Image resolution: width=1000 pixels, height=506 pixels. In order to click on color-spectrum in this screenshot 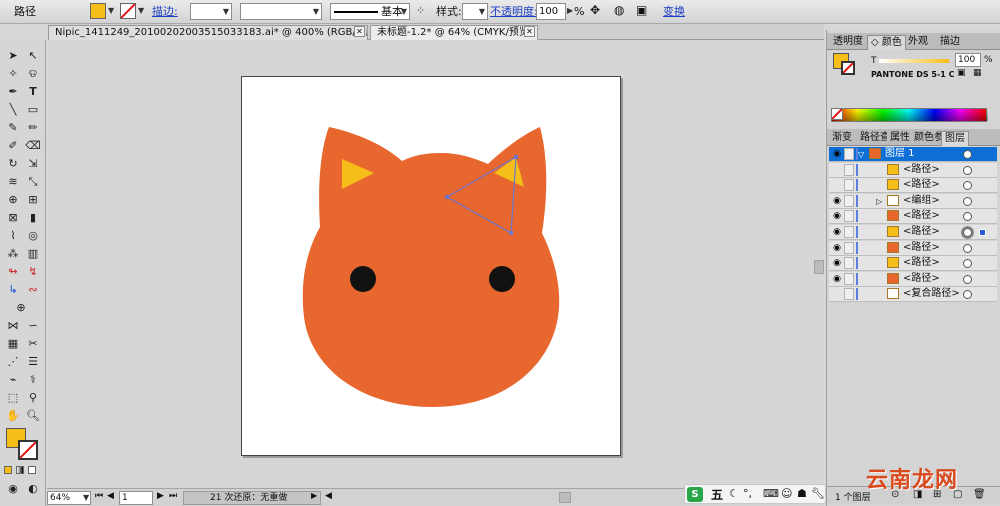, I will do `click(909, 115)`.